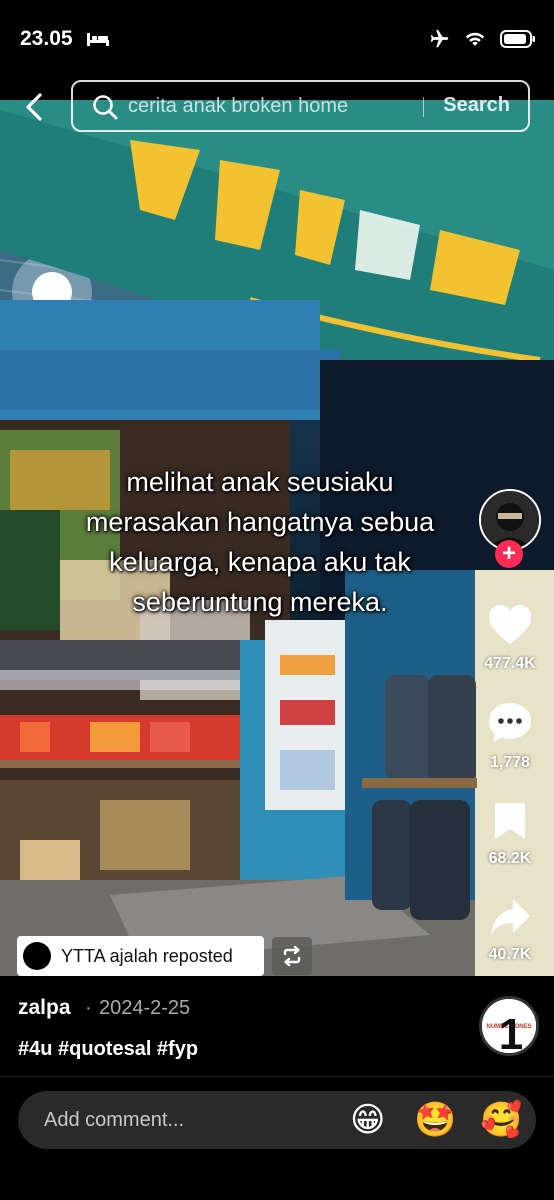  I want to click on share-count: 40.7K, so click(510, 954).